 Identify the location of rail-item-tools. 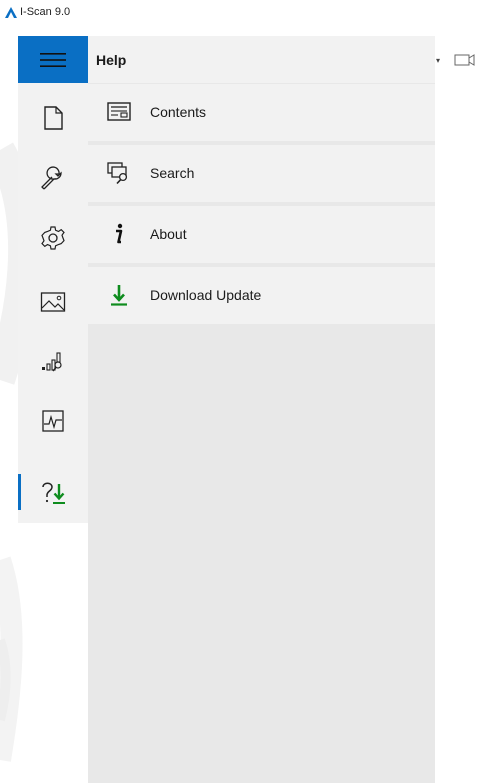
(53, 179).